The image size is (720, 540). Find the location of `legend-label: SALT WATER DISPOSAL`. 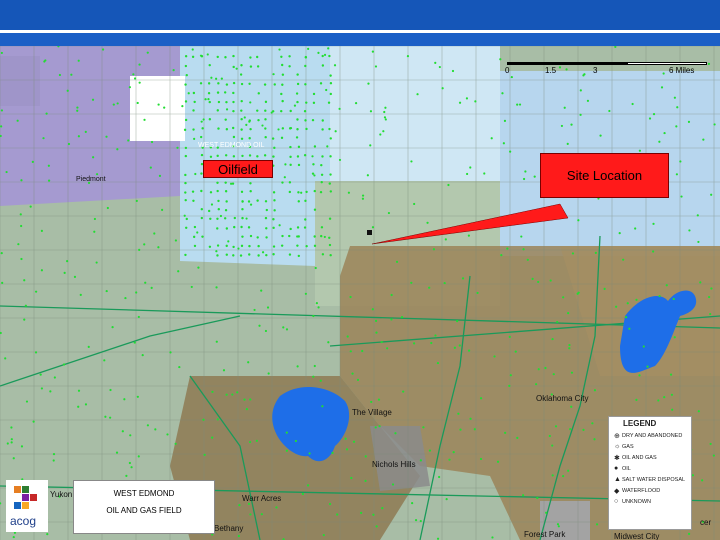

legend-label: SALT WATER DISPOSAL is located at coordinates (654, 479).